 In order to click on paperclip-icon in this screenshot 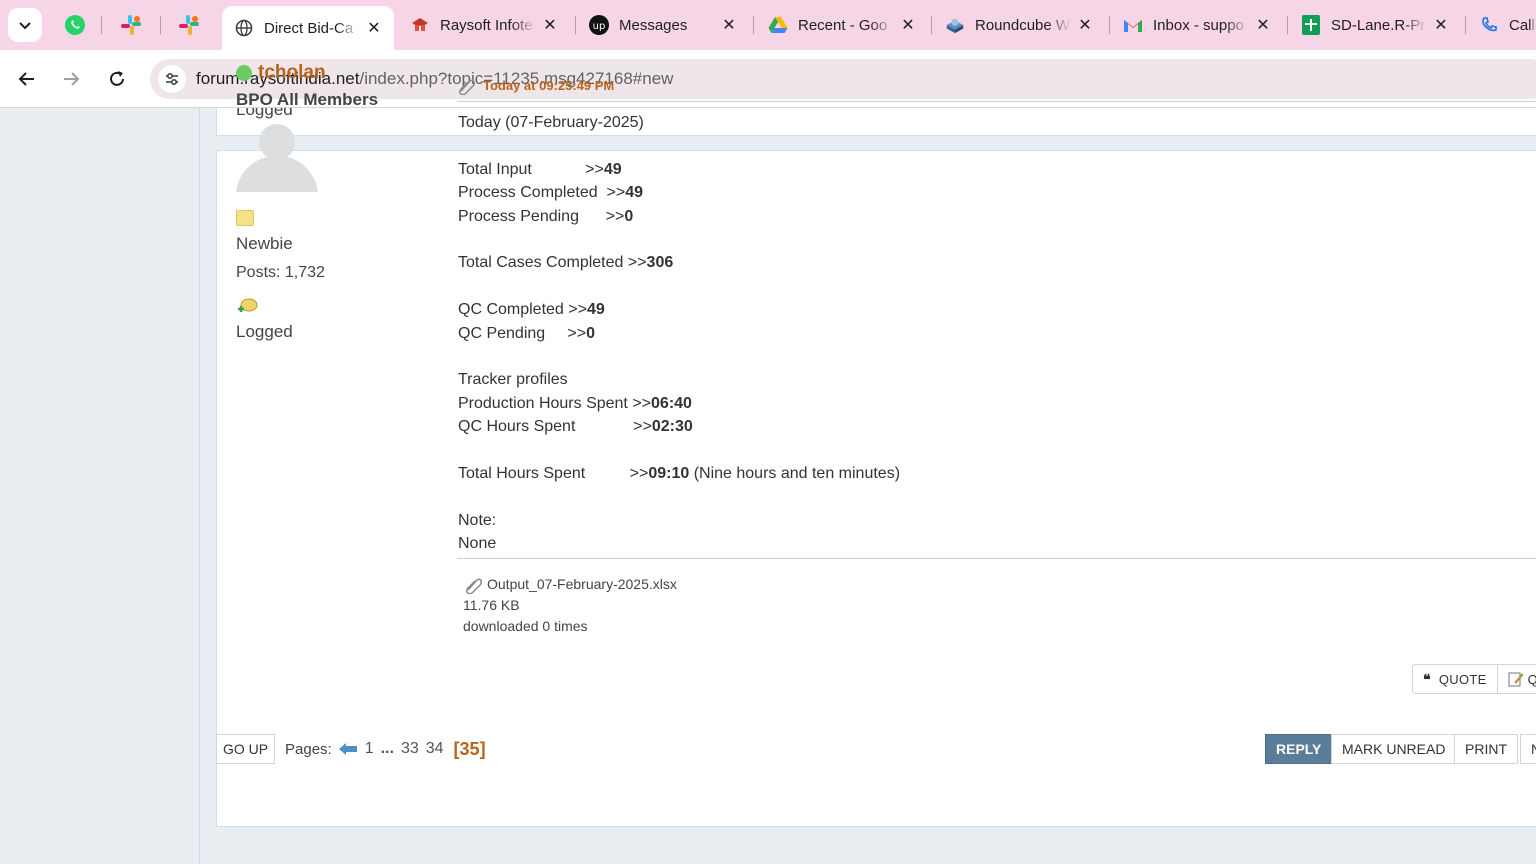, I will do `click(467, 86)`.